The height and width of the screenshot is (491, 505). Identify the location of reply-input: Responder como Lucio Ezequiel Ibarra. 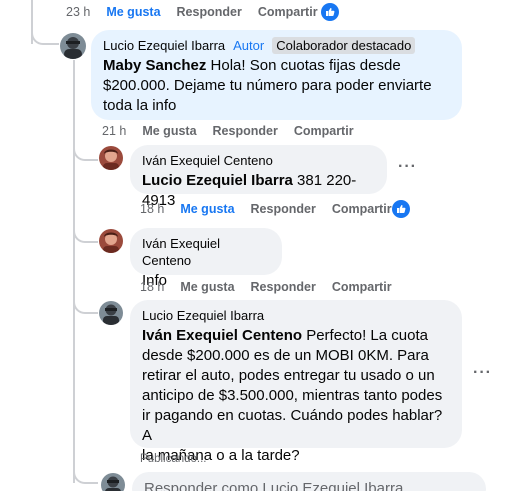
(309, 481).